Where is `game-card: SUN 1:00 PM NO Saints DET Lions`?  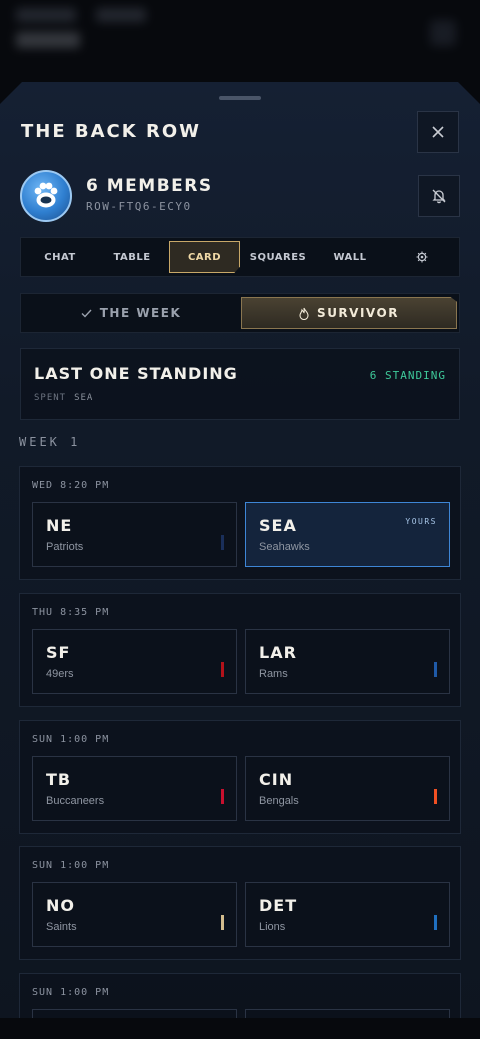
game-card: SUN 1:00 PM NO Saints DET Lions is located at coordinates (240, 903).